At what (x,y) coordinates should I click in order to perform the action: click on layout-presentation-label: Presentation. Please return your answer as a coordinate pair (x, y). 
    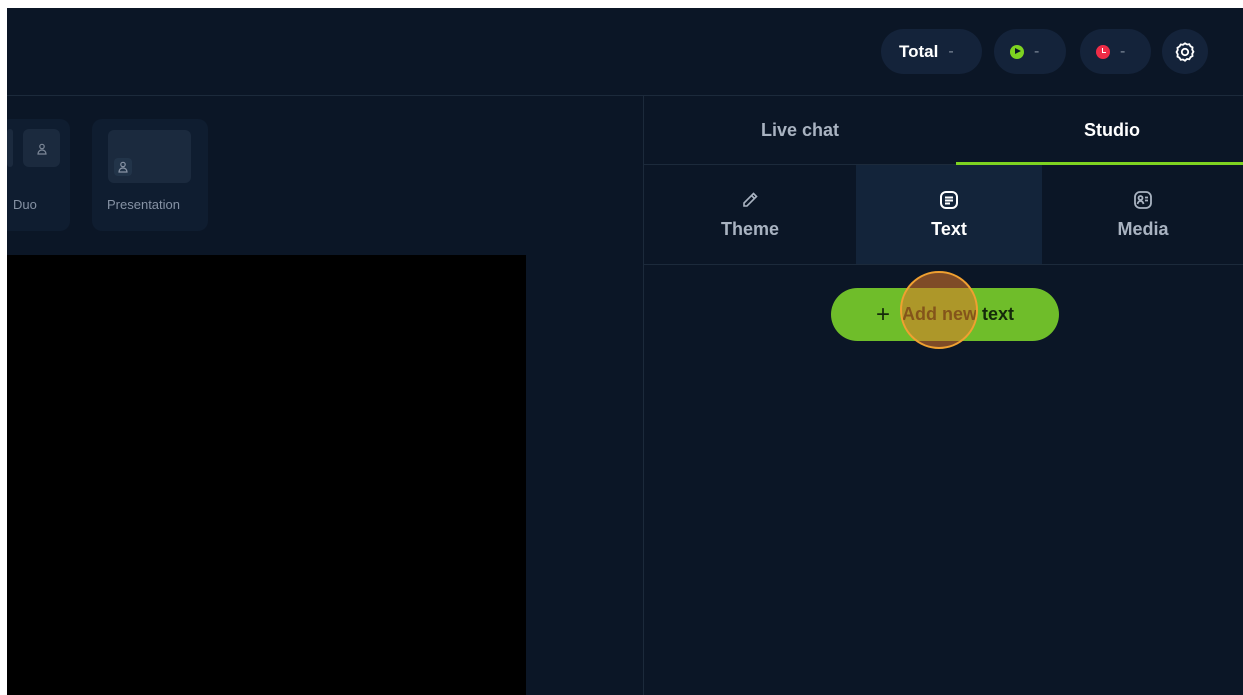
    Looking at the image, I should click on (143, 204).